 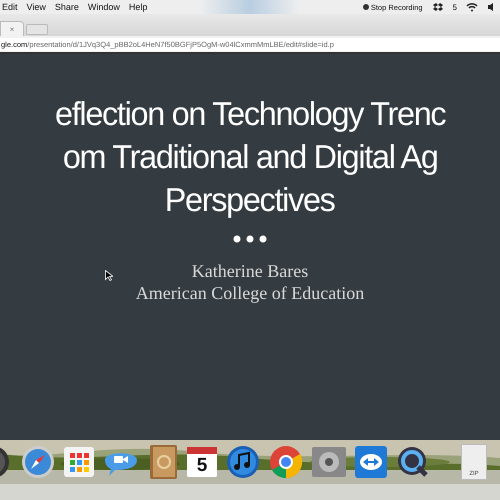 What do you see at coordinates (104, 7) in the screenshot?
I see `menu-item: Window` at bounding box center [104, 7].